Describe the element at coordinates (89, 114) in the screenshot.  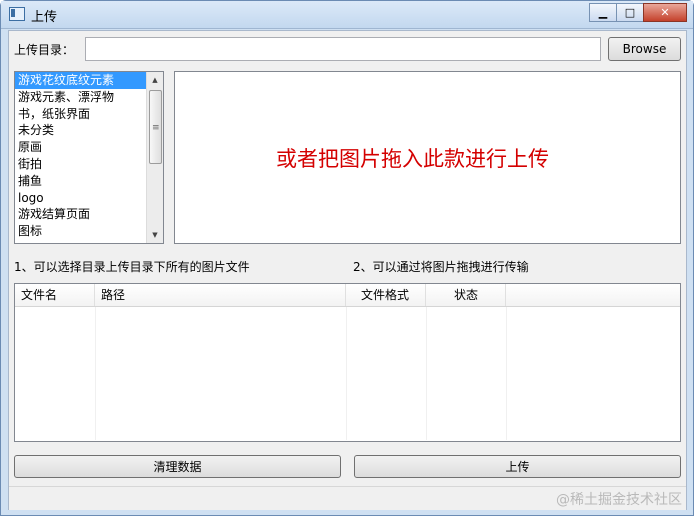
I see `category-item: 书，纸张界面` at that location.